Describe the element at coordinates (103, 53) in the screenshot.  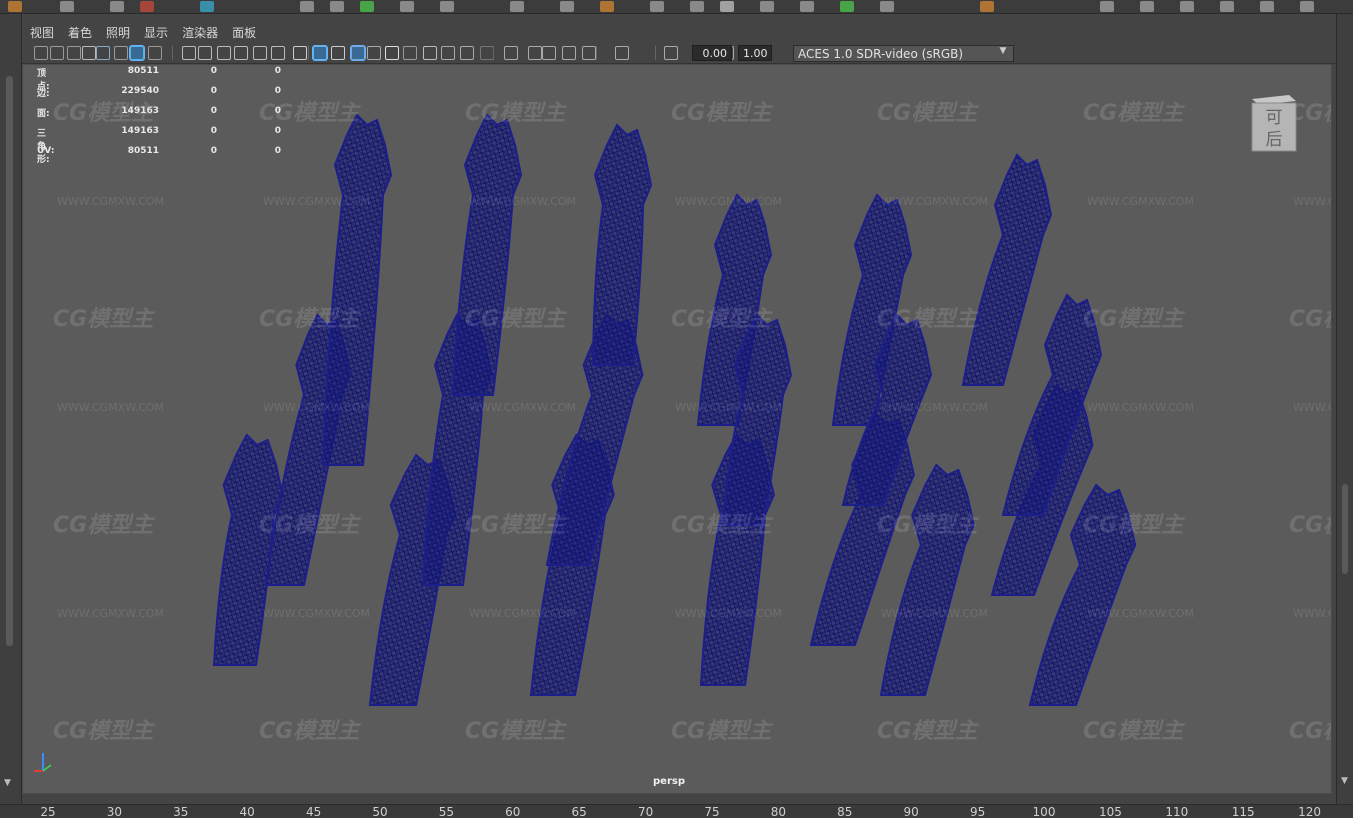
I see `image-plane-icon` at that location.